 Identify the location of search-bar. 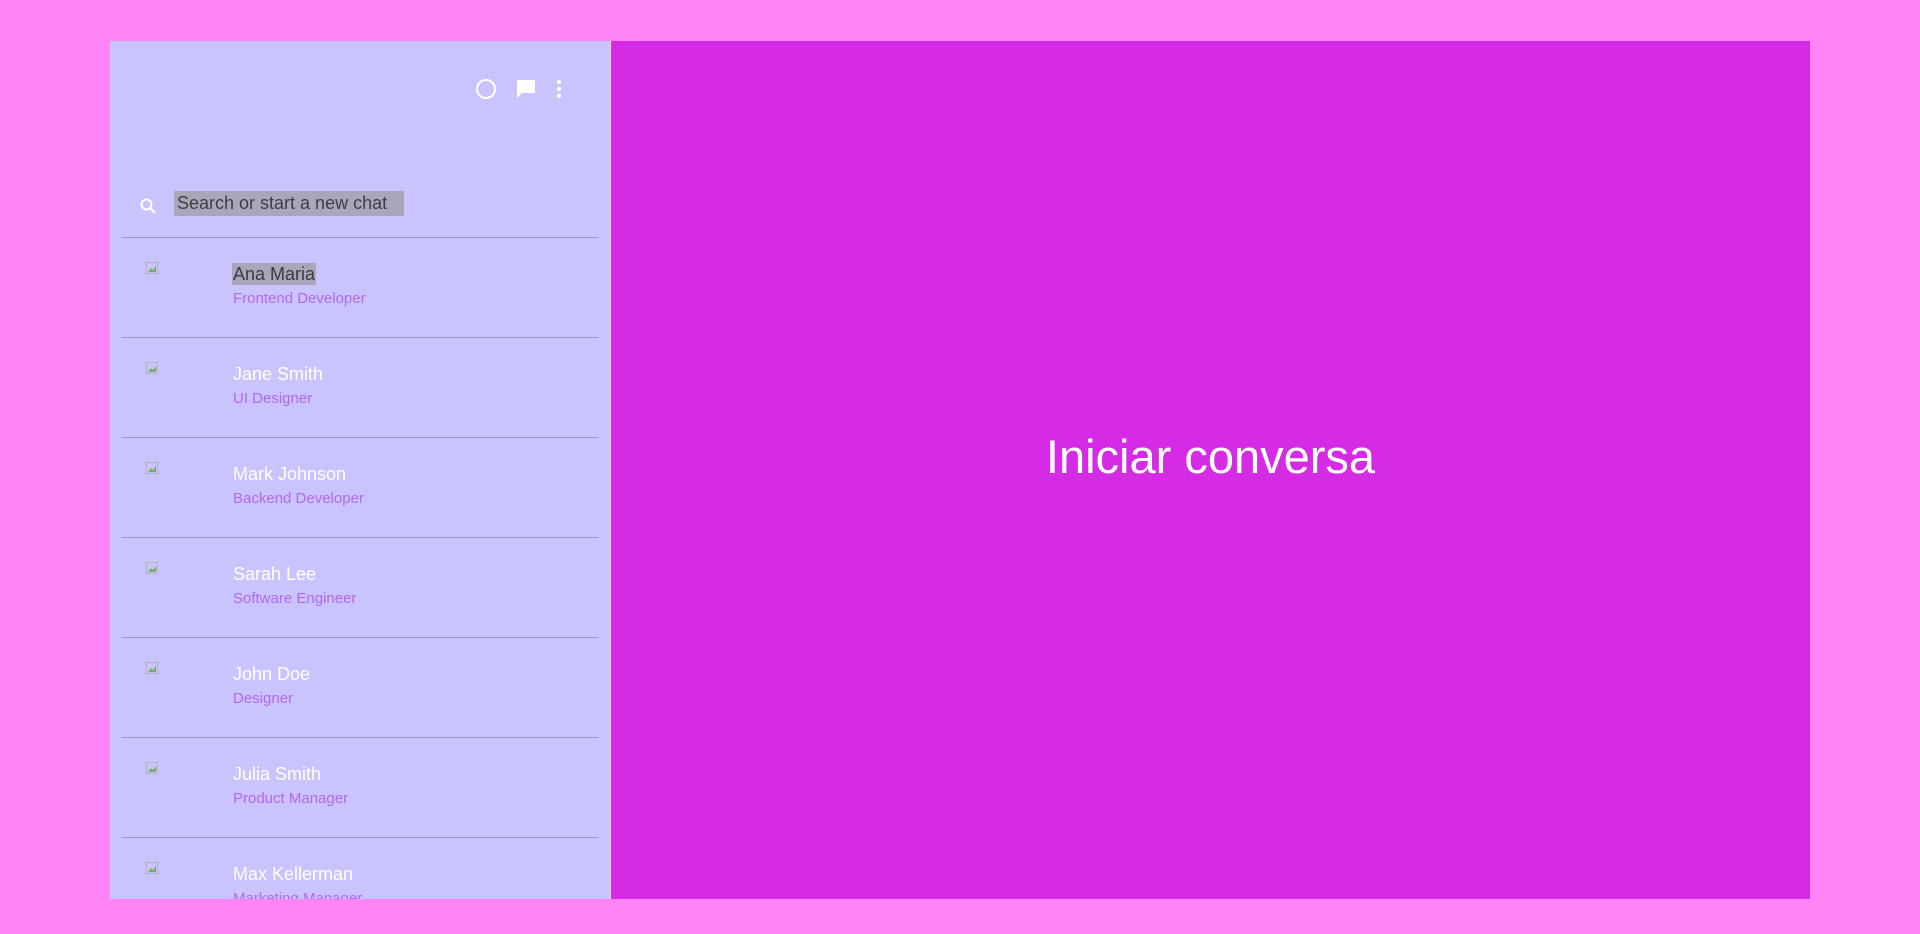
(360, 210).